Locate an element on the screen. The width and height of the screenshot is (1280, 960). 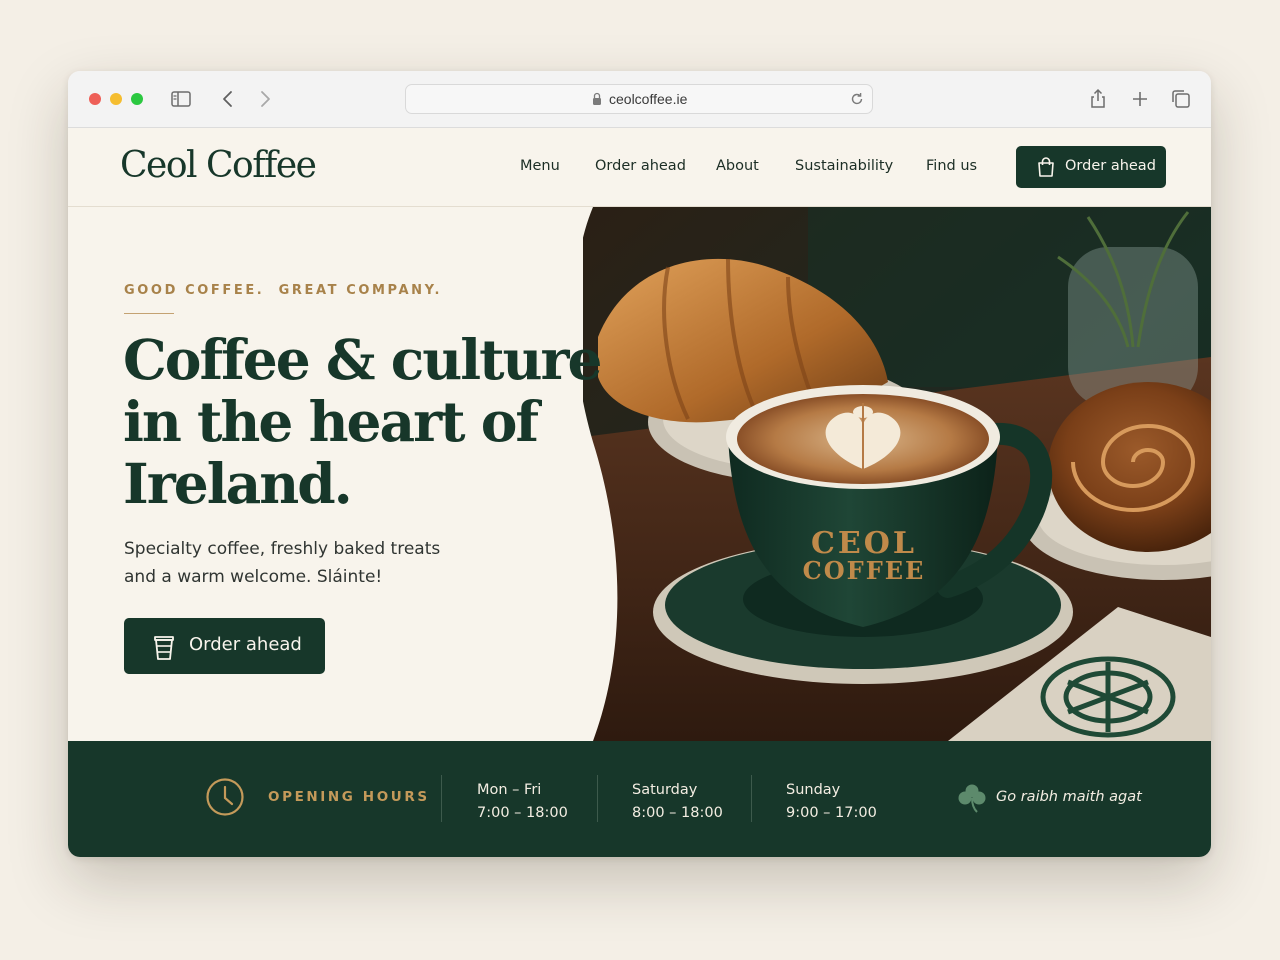
opening-hours-title: OPENING HOURS is located at coordinates (349, 797).